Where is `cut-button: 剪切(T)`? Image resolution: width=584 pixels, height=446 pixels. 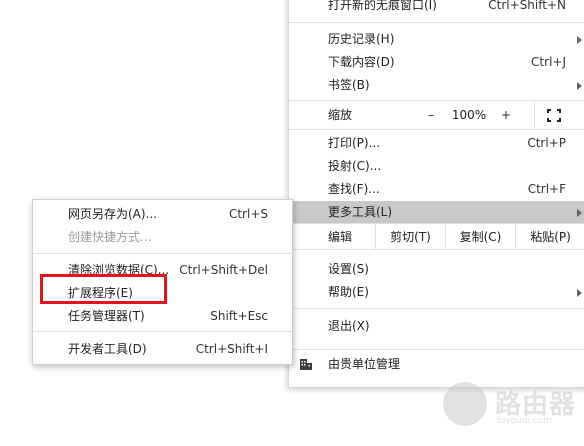
cut-button: 剪切(T) is located at coordinates (410, 236).